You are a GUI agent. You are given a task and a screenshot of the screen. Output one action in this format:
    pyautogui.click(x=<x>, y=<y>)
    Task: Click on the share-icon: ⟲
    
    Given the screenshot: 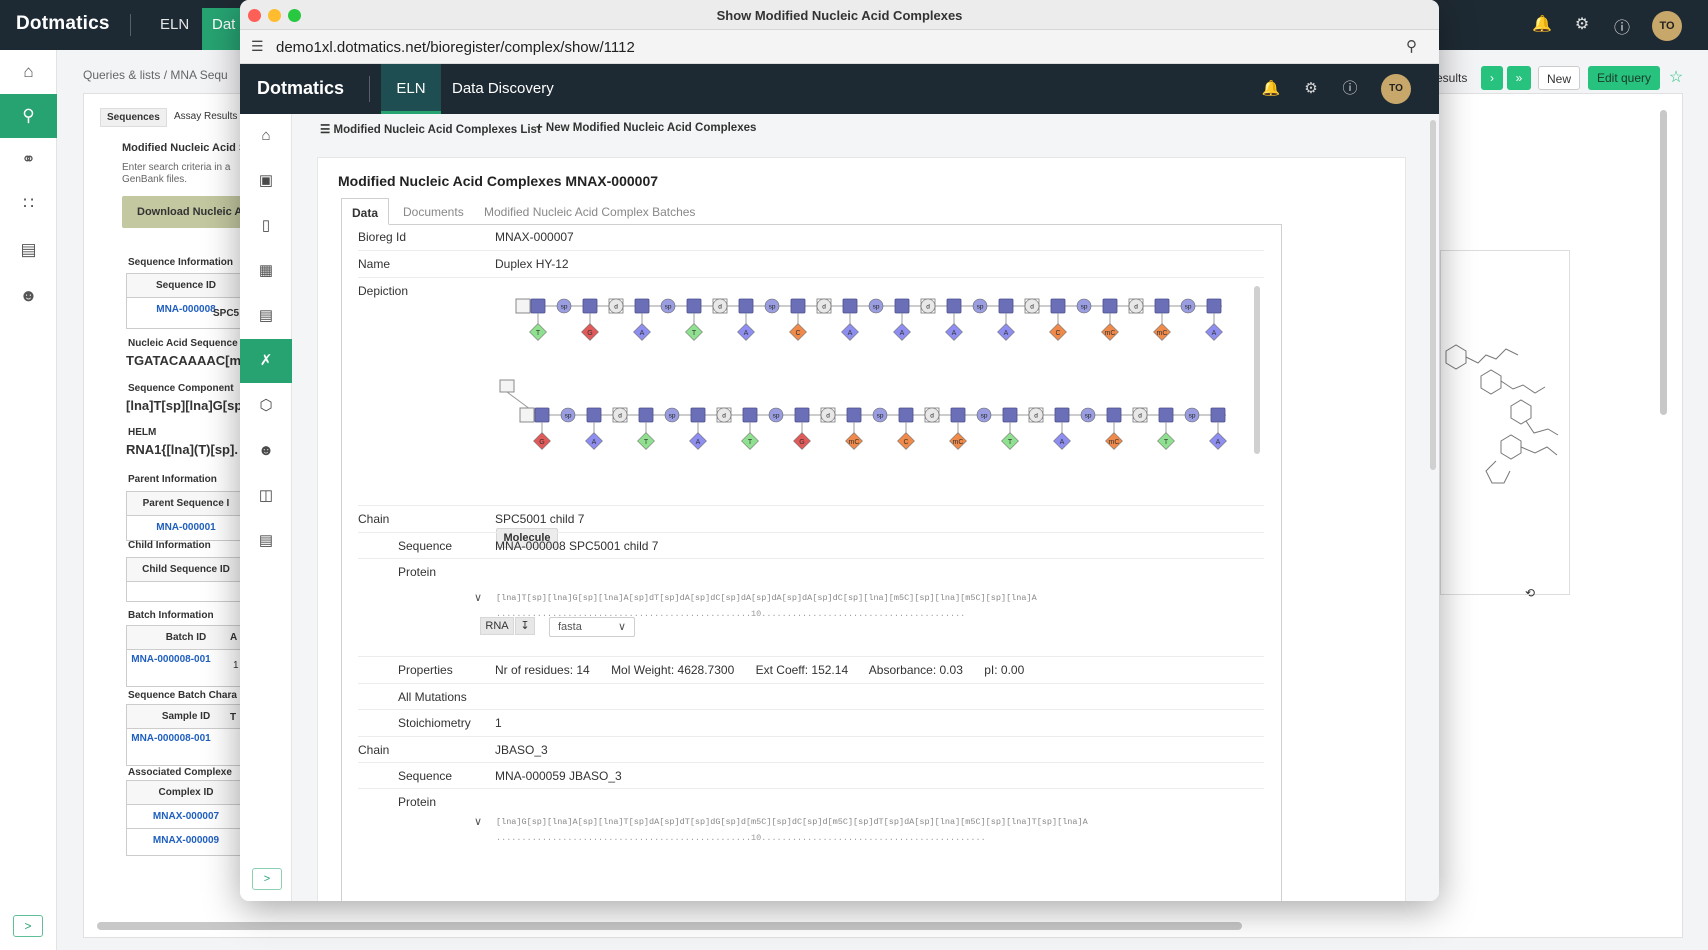 What is the action you would take?
    pyautogui.click(x=1530, y=593)
    